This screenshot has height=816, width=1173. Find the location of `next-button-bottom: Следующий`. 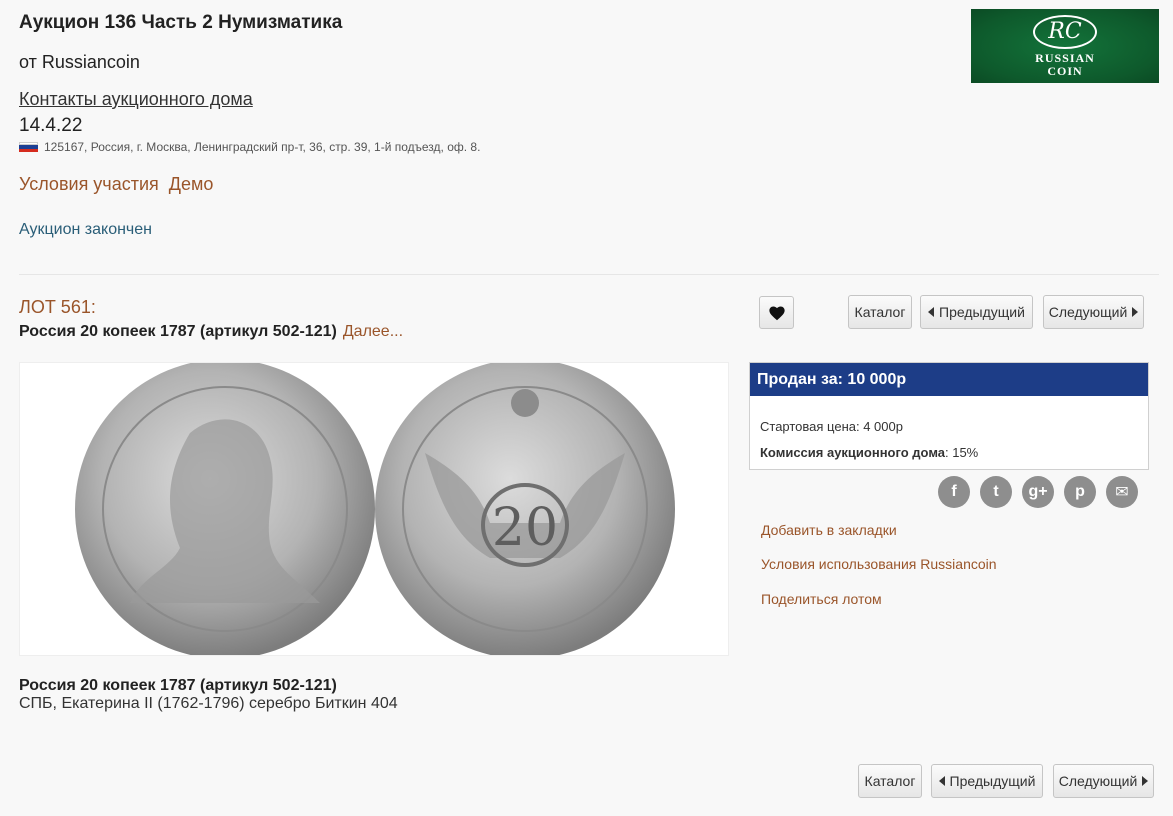

next-button-bottom: Следующий is located at coordinates (1103, 781).